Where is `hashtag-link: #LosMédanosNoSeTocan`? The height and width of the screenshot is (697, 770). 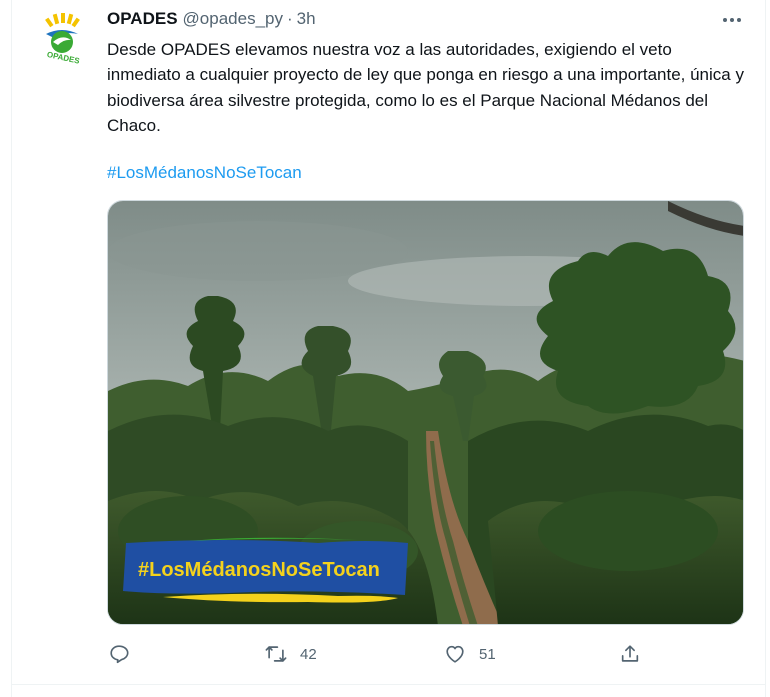 hashtag-link: #LosMédanosNoSeTocan is located at coordinates (204, 173).